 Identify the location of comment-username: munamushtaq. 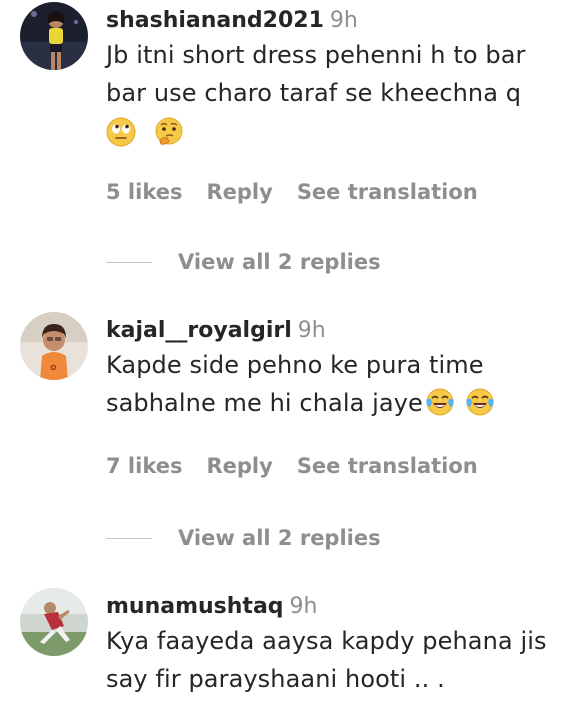
(195, 606).